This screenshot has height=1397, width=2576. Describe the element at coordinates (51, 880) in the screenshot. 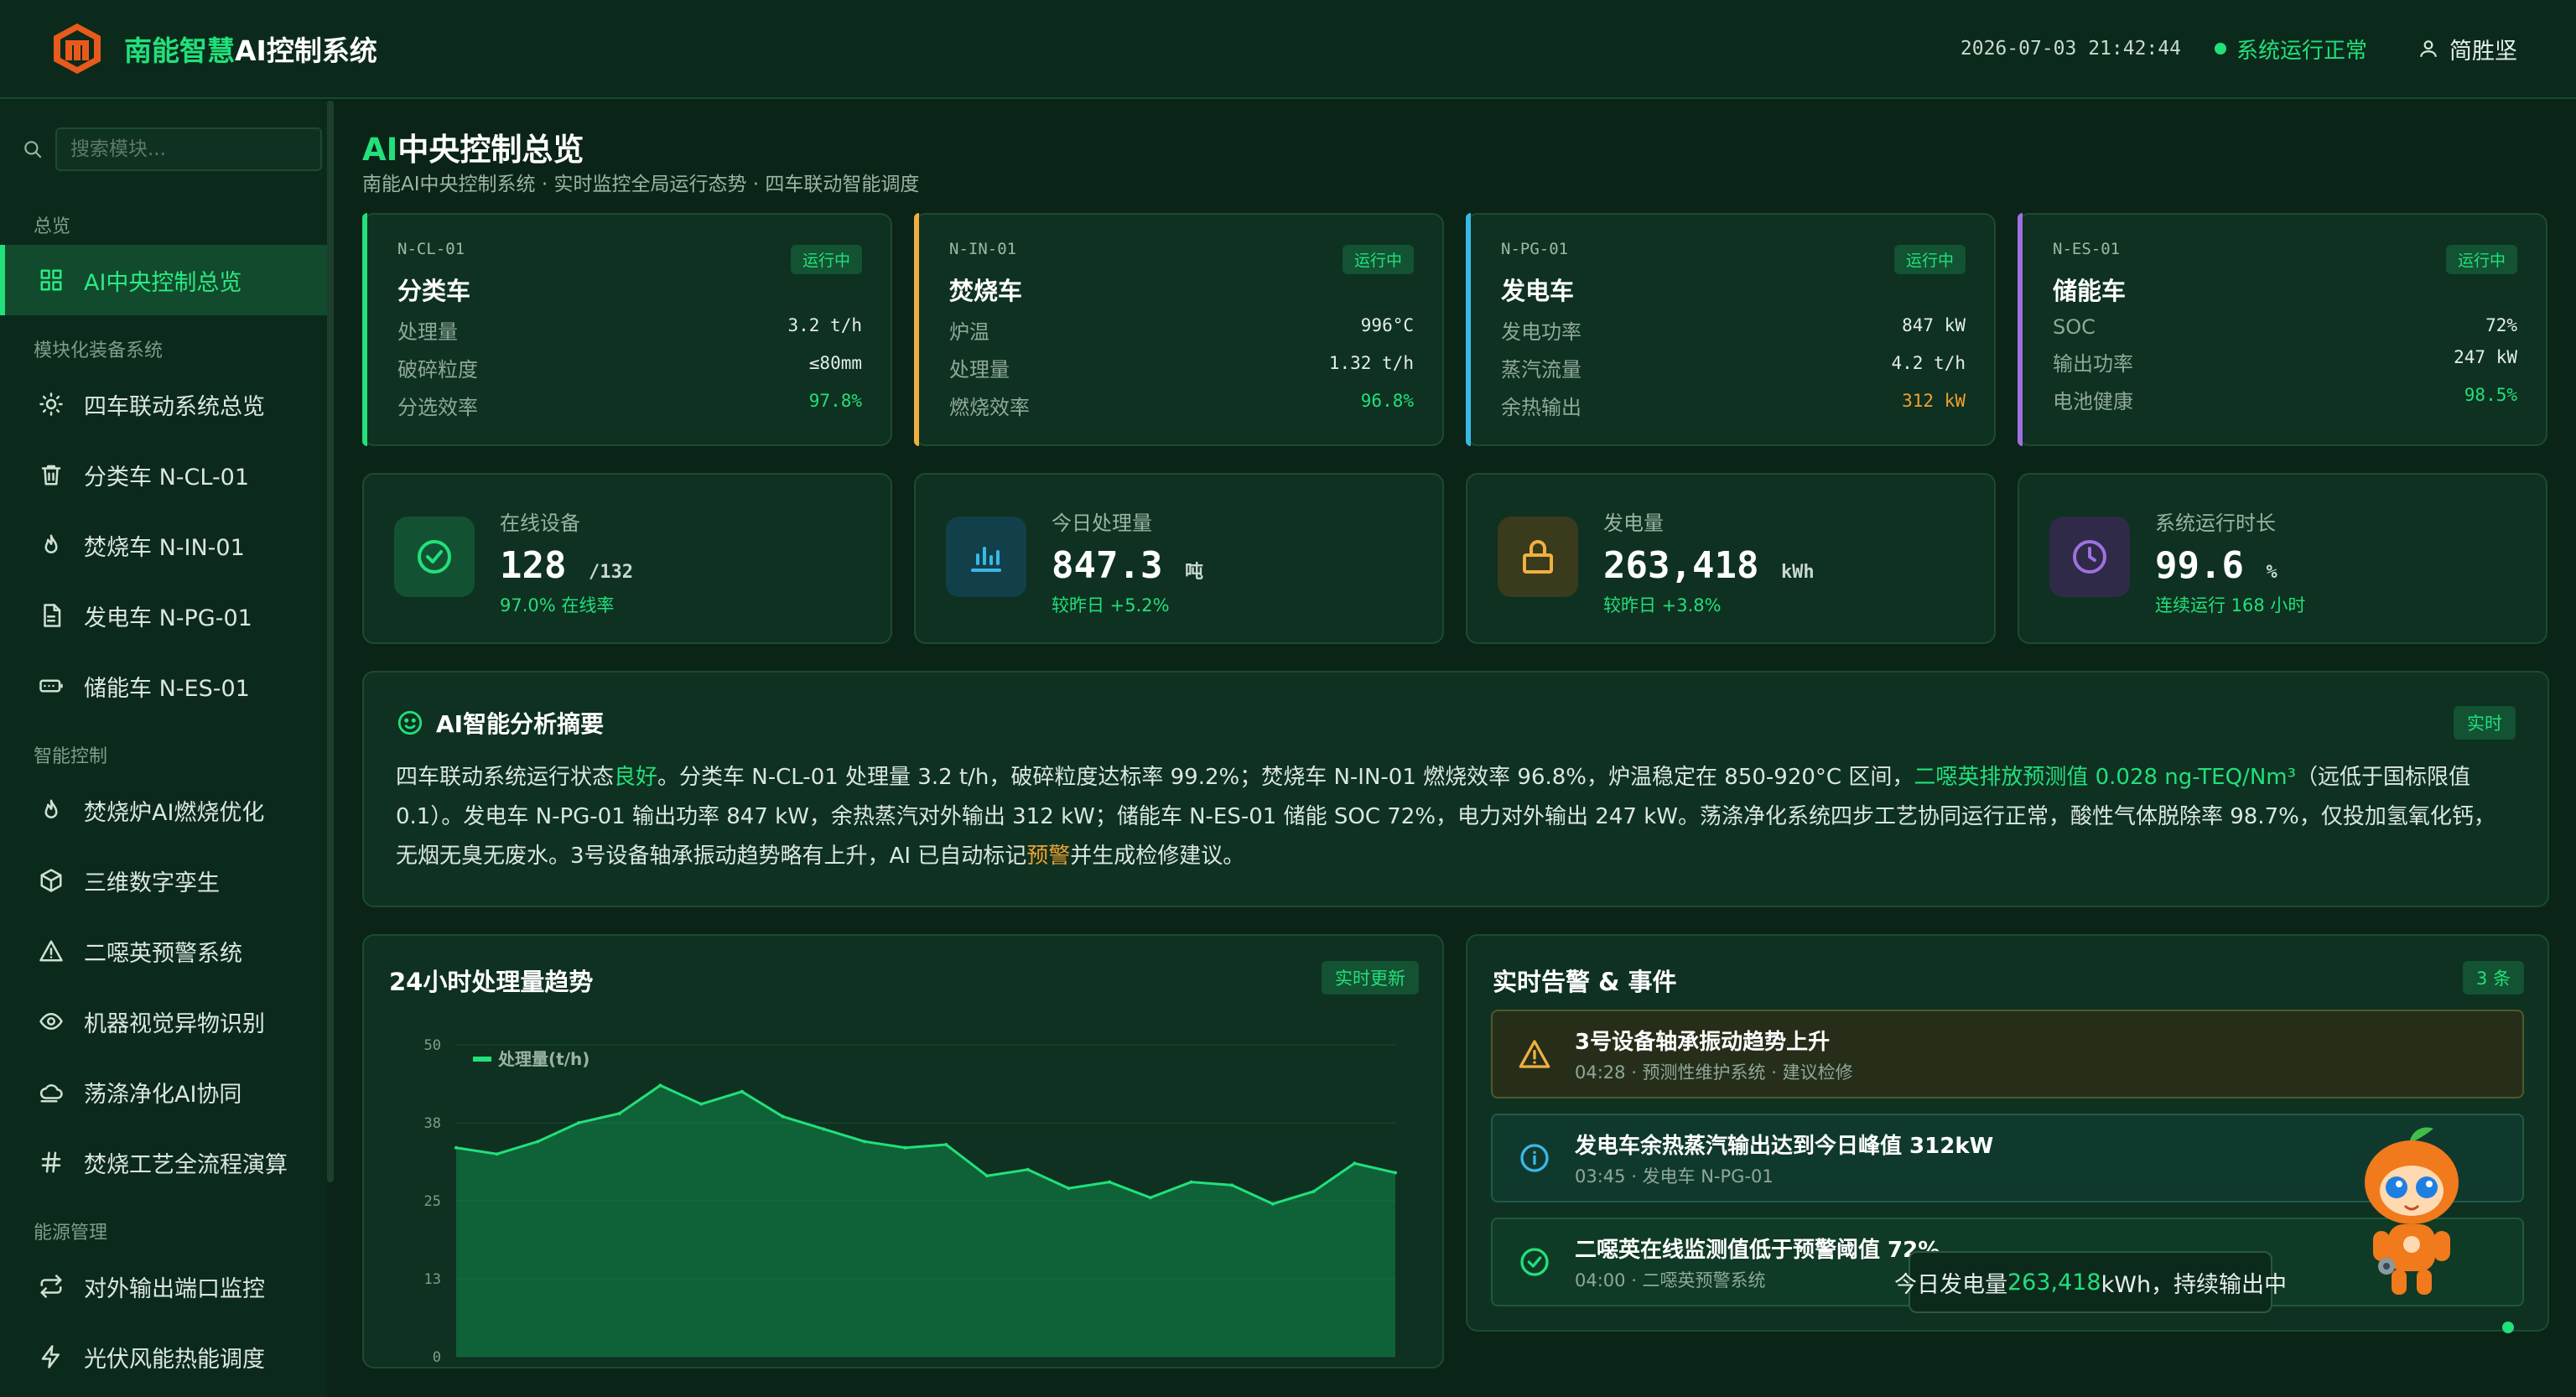

I see `cube-icon` at that location.